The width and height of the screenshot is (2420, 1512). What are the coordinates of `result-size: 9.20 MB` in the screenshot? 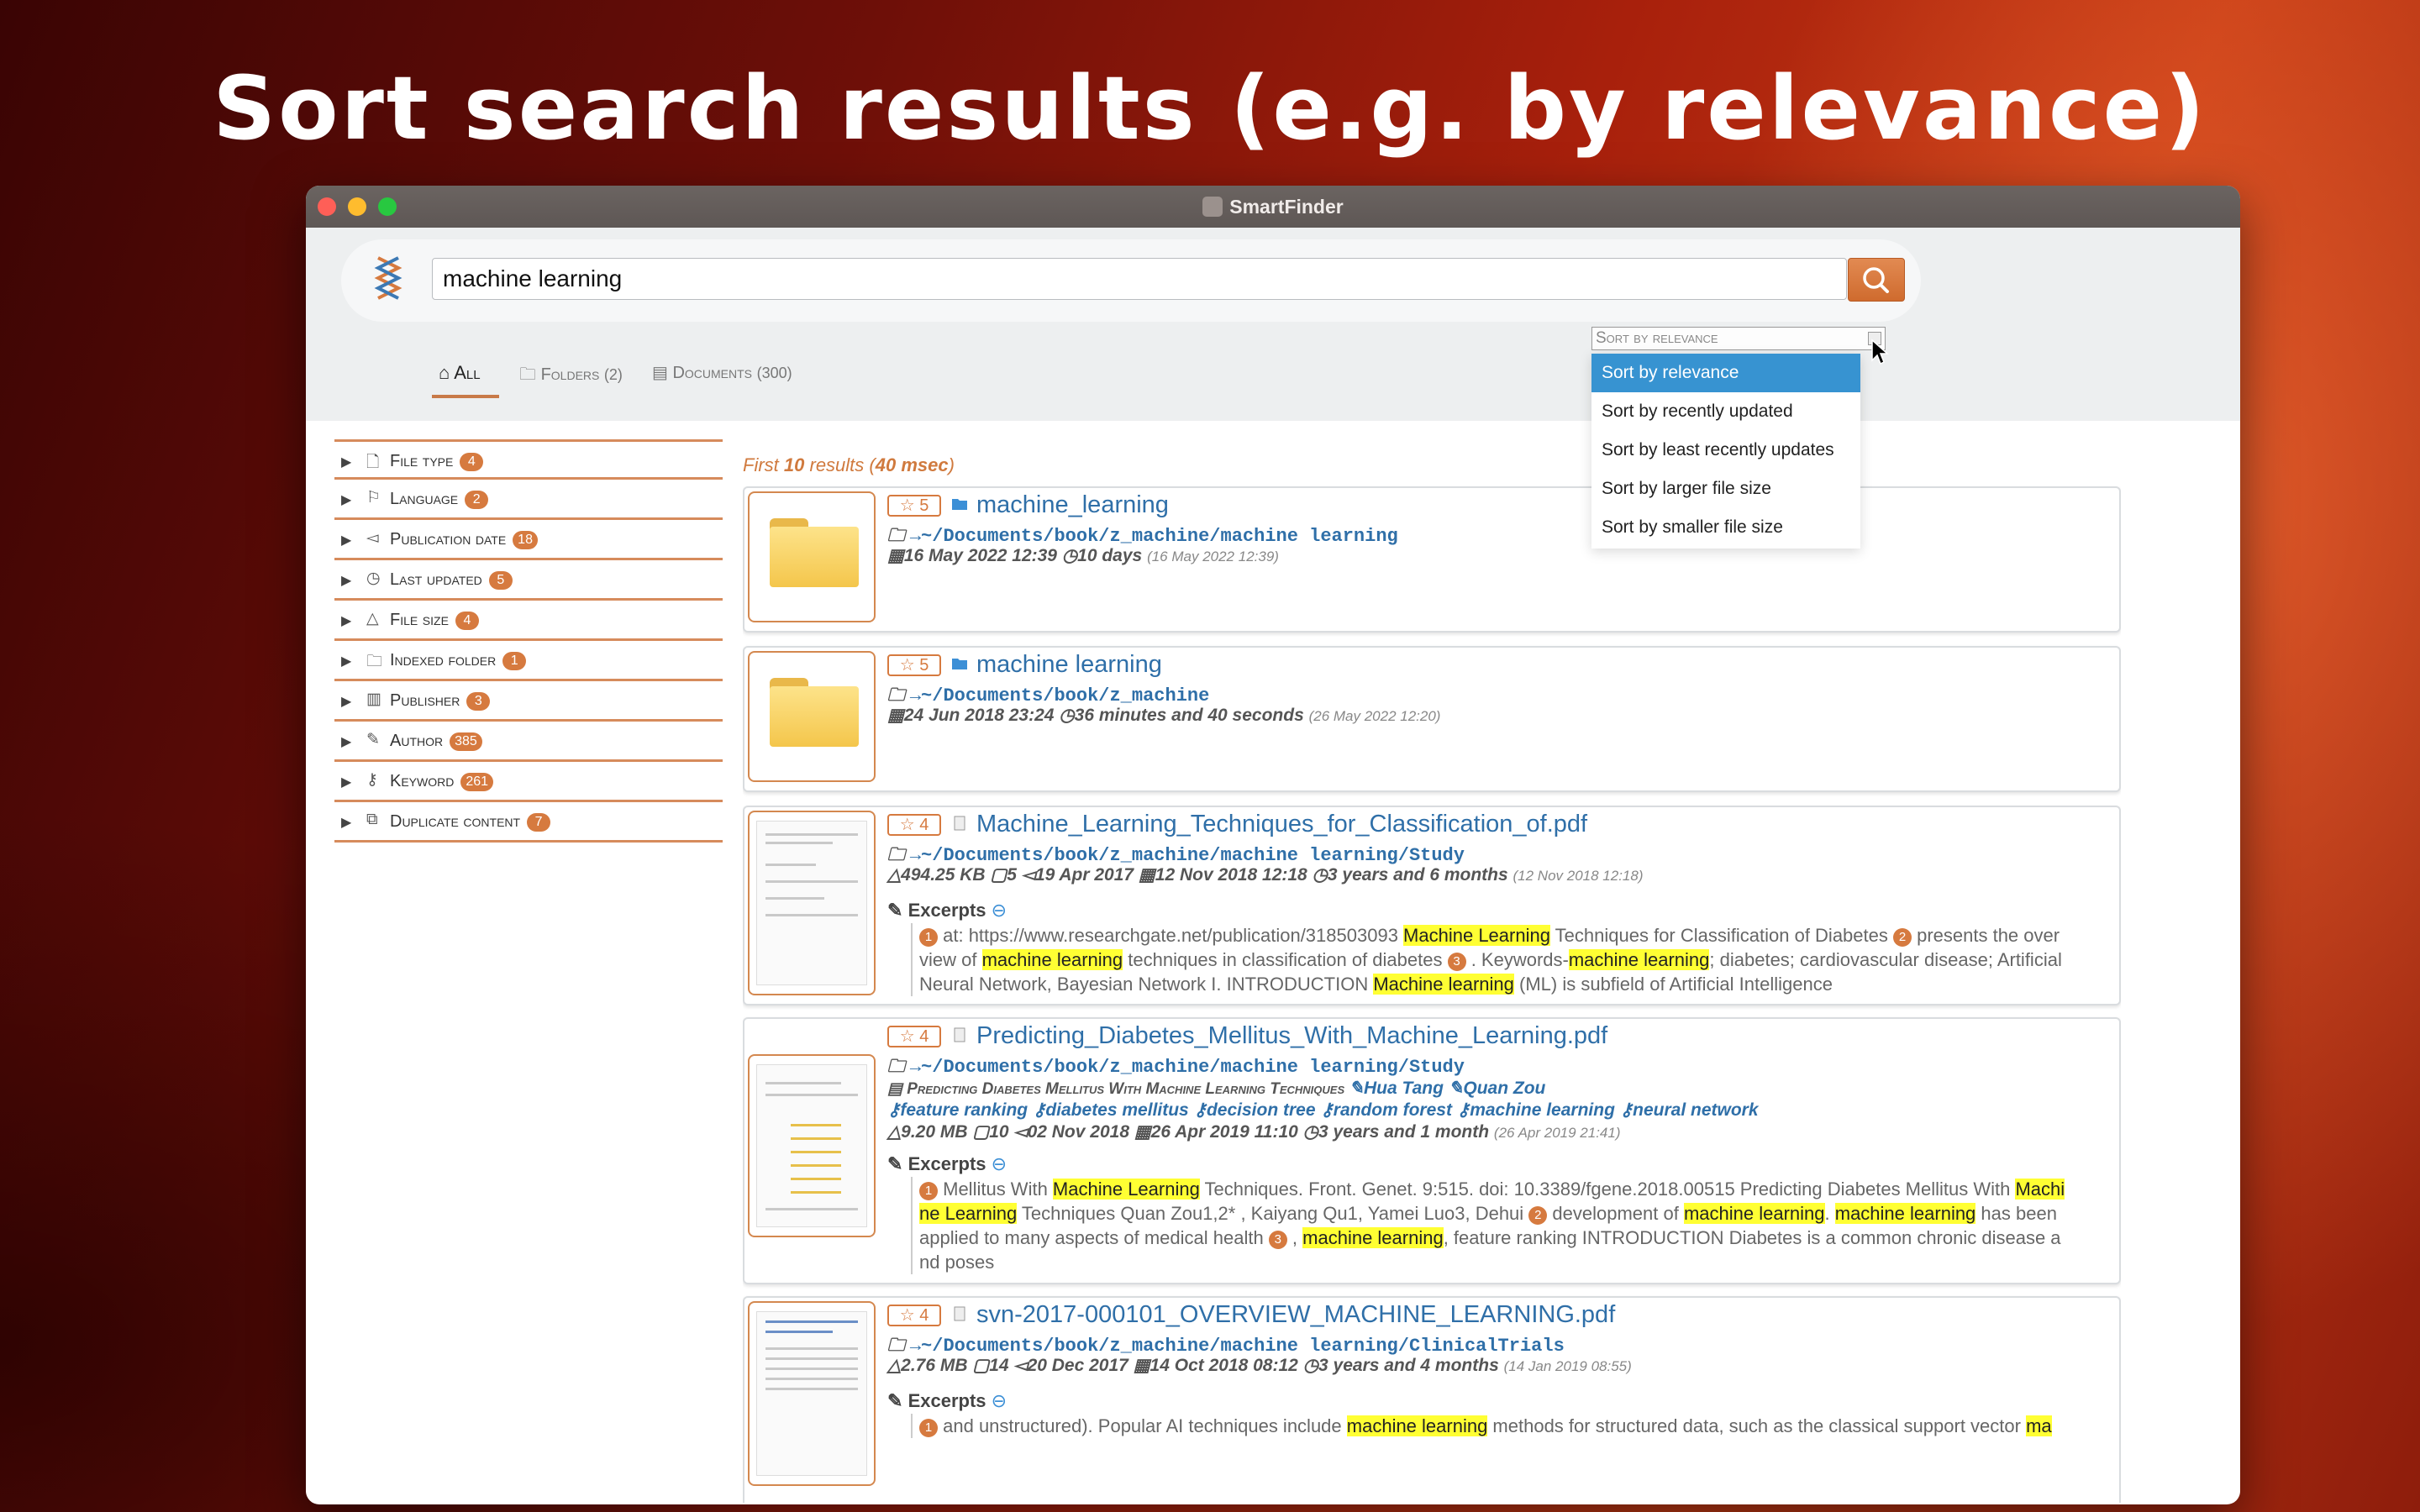 It's located at (934, 1132).